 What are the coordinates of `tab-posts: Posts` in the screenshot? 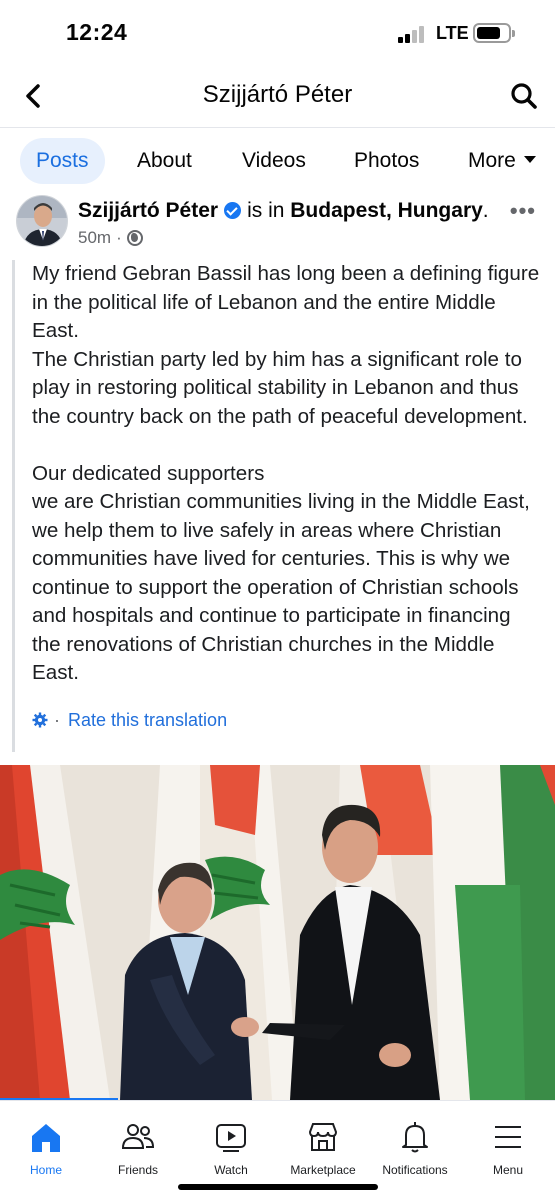 It's located at (62, 161).